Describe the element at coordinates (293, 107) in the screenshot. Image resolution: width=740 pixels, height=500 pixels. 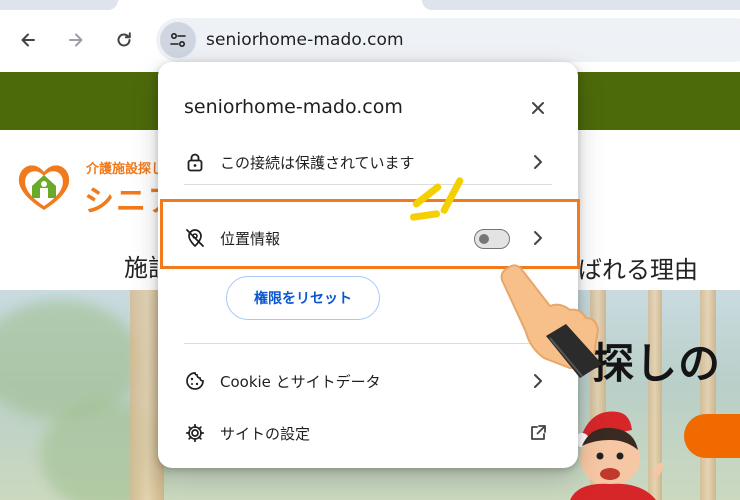
I see `popup-title: seniorhome-mado.com` at that location.